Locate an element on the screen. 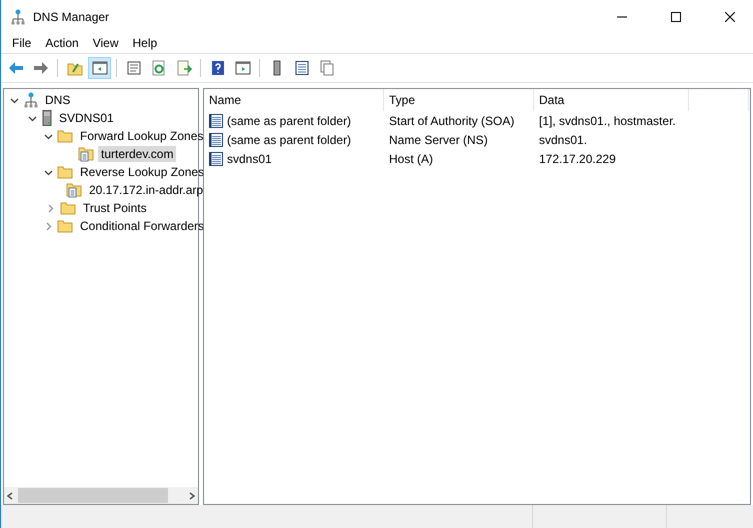 Image resolution: width=753 pixels, height=528 pixels. action-pane-icon is located at coordinates (242, 68).